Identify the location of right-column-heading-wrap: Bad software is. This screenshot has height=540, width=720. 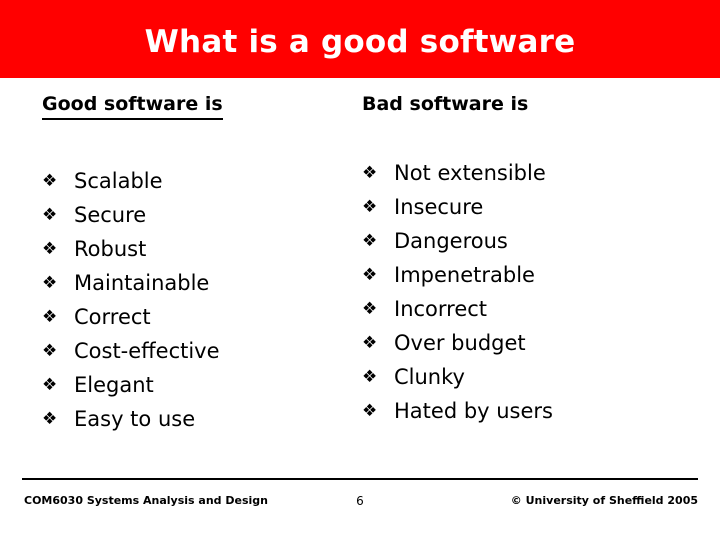
(527, 104).